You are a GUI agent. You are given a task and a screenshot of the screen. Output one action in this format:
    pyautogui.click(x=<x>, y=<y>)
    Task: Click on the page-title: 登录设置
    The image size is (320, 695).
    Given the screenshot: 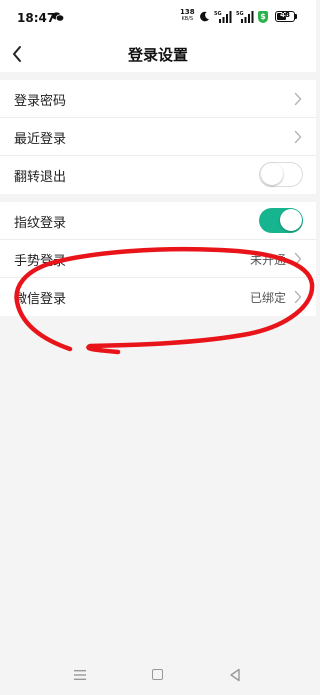 What is the action you would take?
    pyautogui.click(x=157, y=55)
    